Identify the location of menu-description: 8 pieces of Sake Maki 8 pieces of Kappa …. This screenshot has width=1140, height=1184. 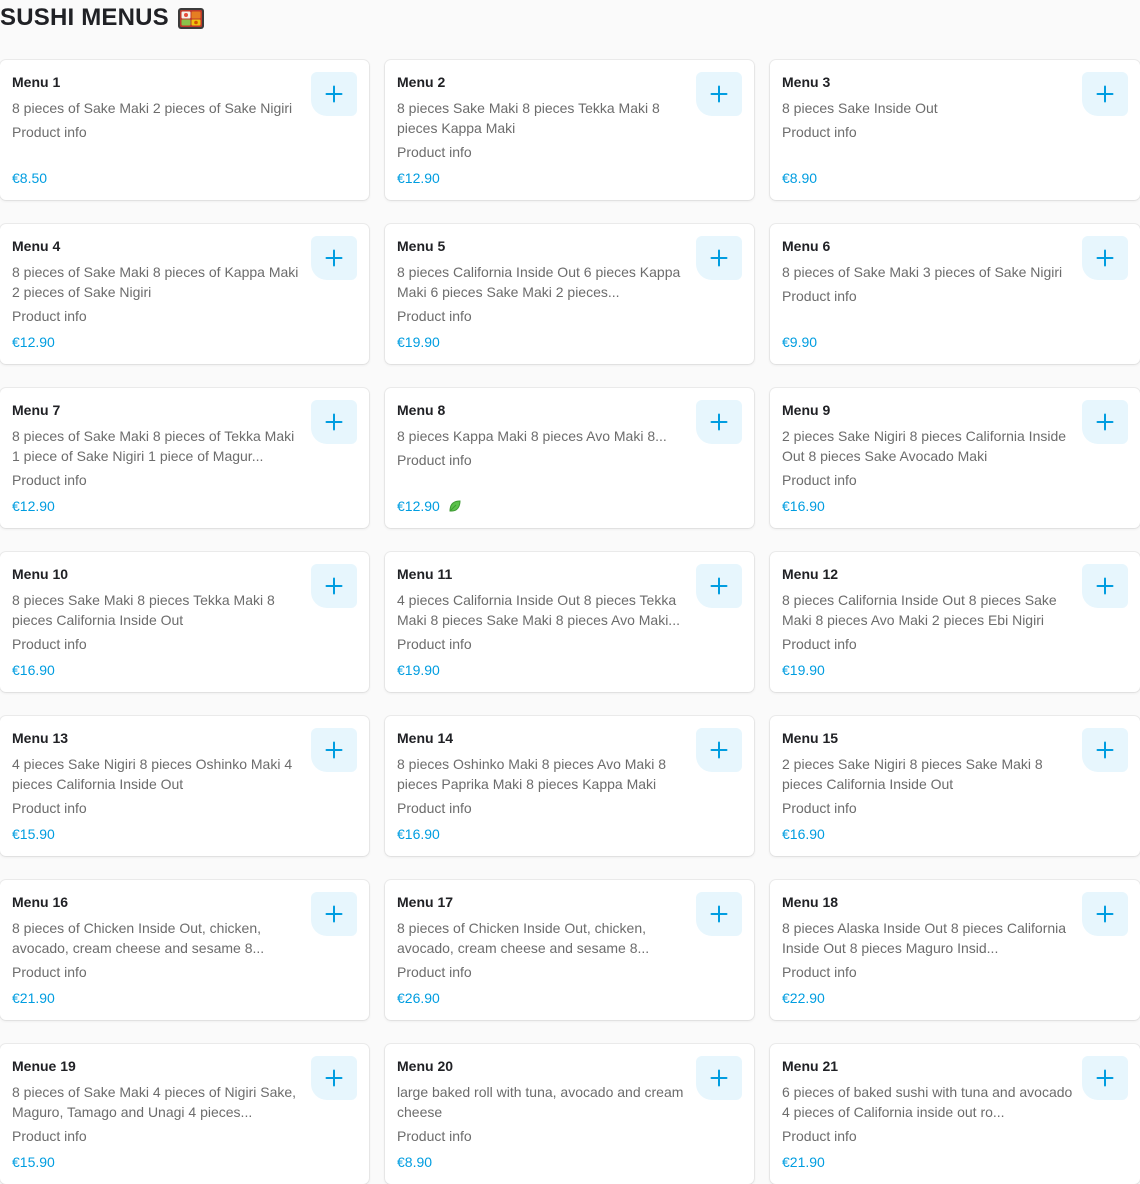
(155, 282).